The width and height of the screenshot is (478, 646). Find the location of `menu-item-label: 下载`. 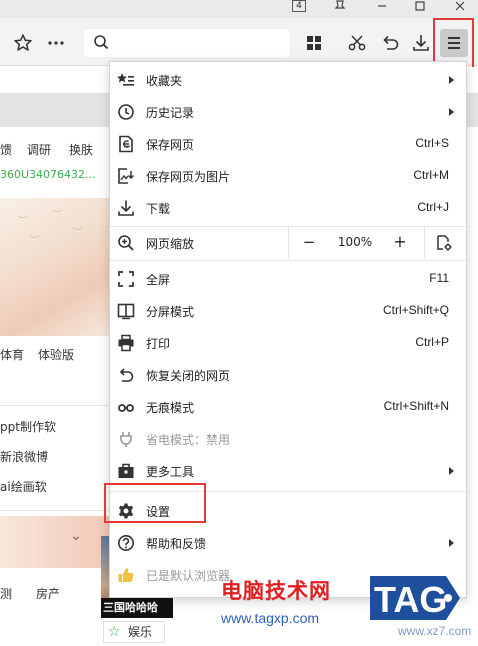

menu-item-label: 下载 is located at coordinates (158, 209).